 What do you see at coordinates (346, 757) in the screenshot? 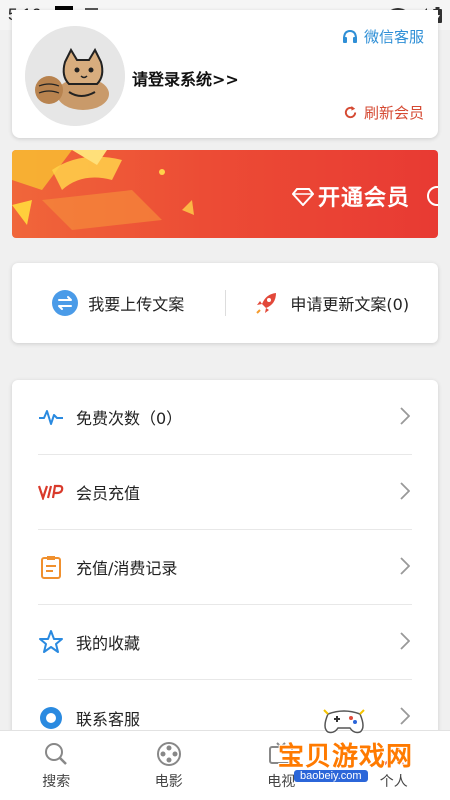
I see `watermark-text: 宝贝游戏网` at bounding box center [346, 757].